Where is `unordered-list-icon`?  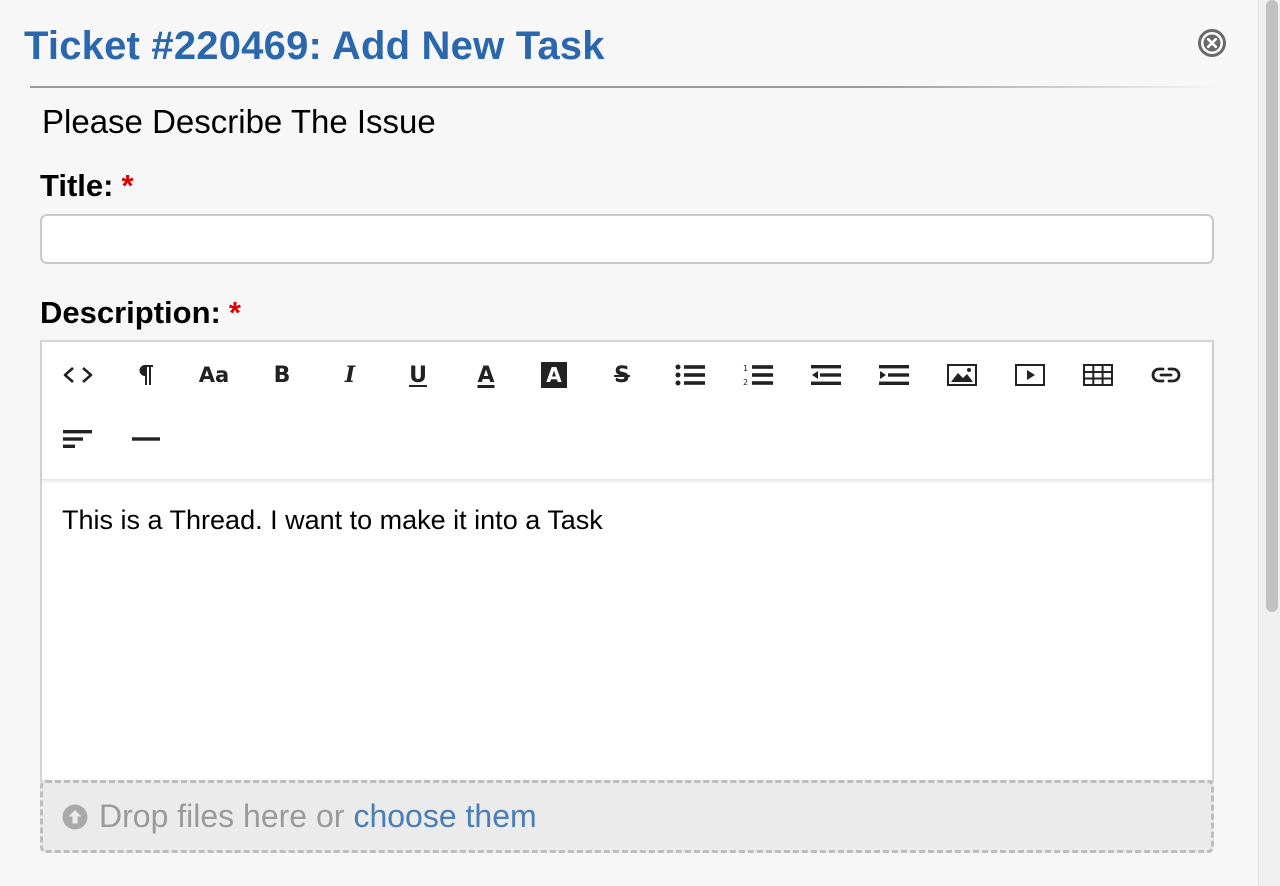
unordered-list-icon is located at coordinates (690, 375).